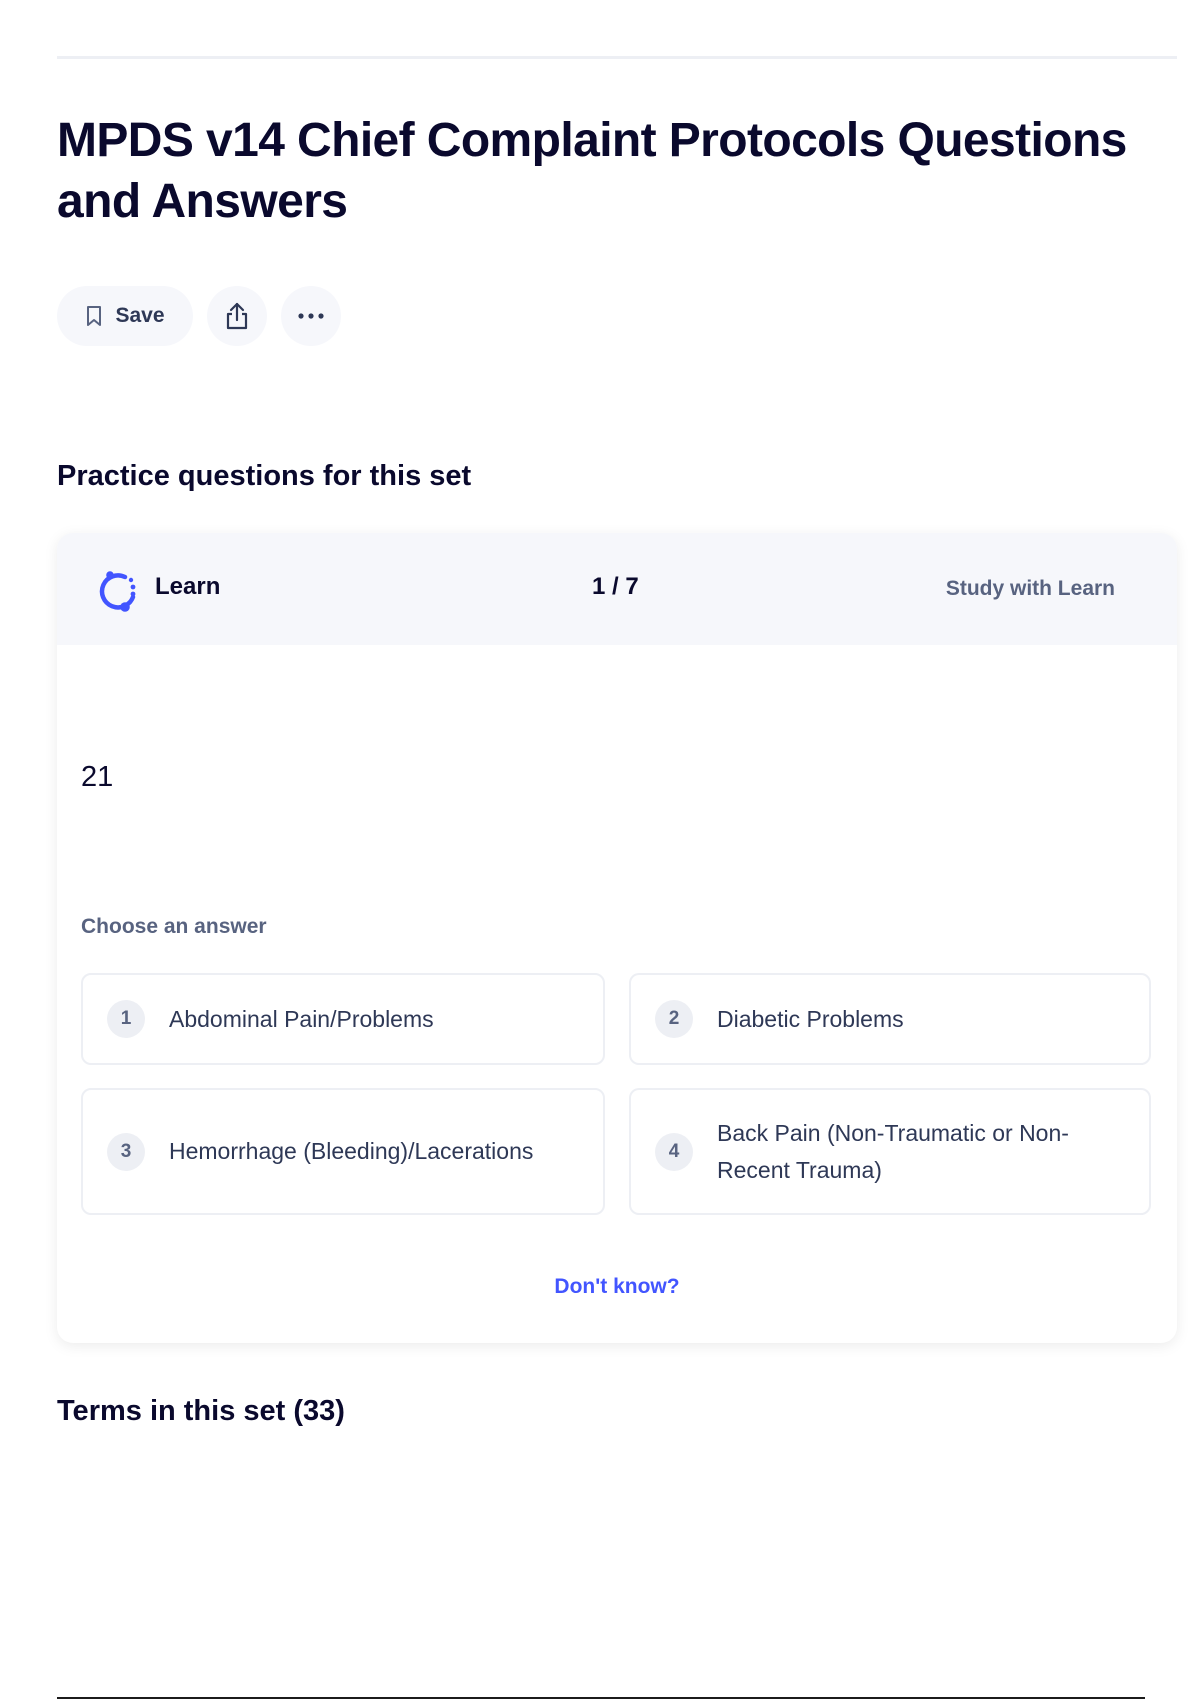  Describe the element at coordinates (1030, 589) in the screenshot. I see `study-with-learn-link: Study with Learn` at that location.